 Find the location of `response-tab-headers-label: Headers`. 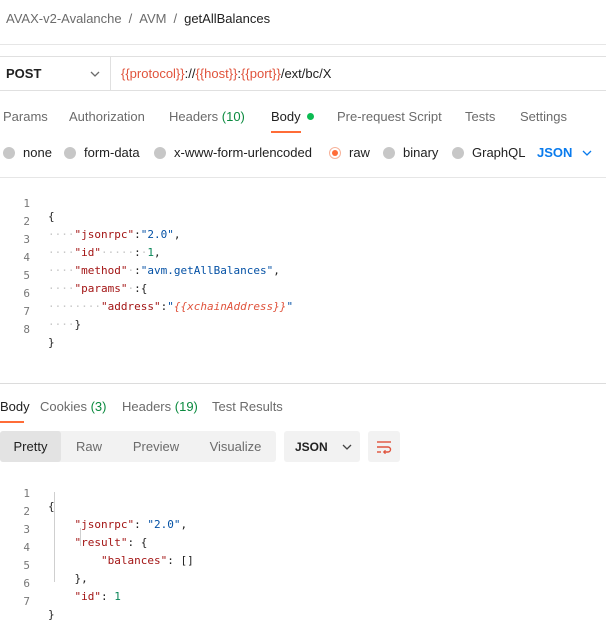

response-tab-headers-label: Headers is located at coordinates (147, 406).